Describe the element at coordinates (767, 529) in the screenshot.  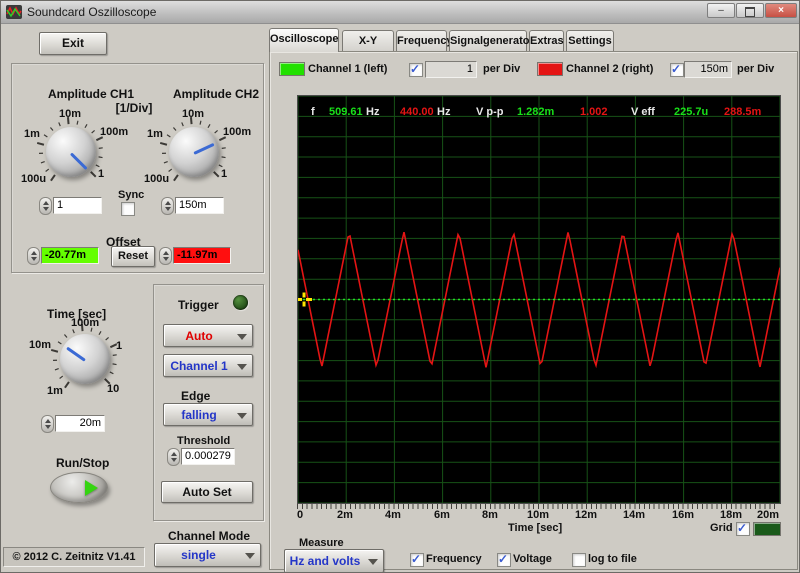
I see `grid-color-swatch` at that location.